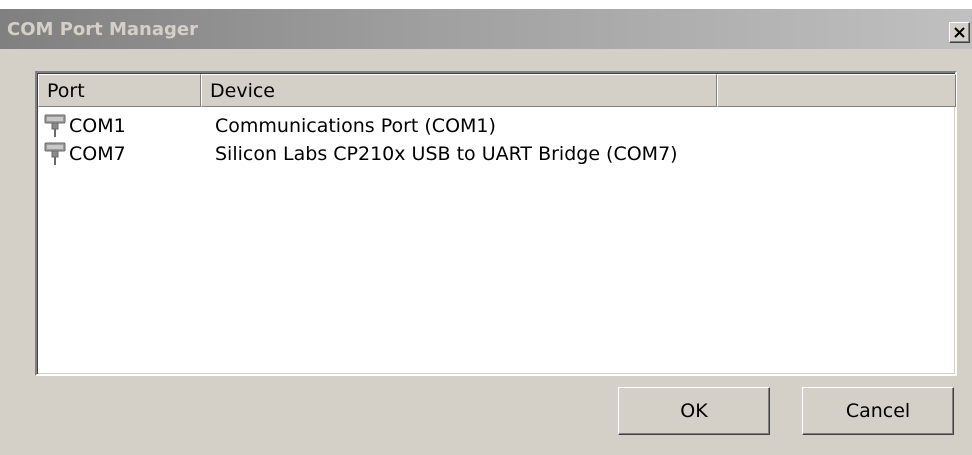 The width and height of the screenshot is (972, 455). What do you see at coordinates (497, 127) in the screenshot?
I see `list-item: COM1 Communications Port (COM1)` at bounding box center [497, 127].